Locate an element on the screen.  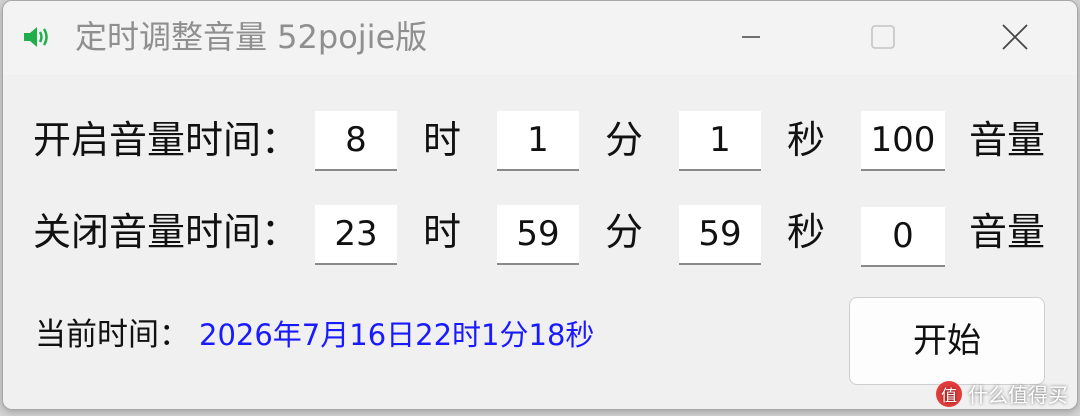
maximize-button is located at coordinates (883, 37).